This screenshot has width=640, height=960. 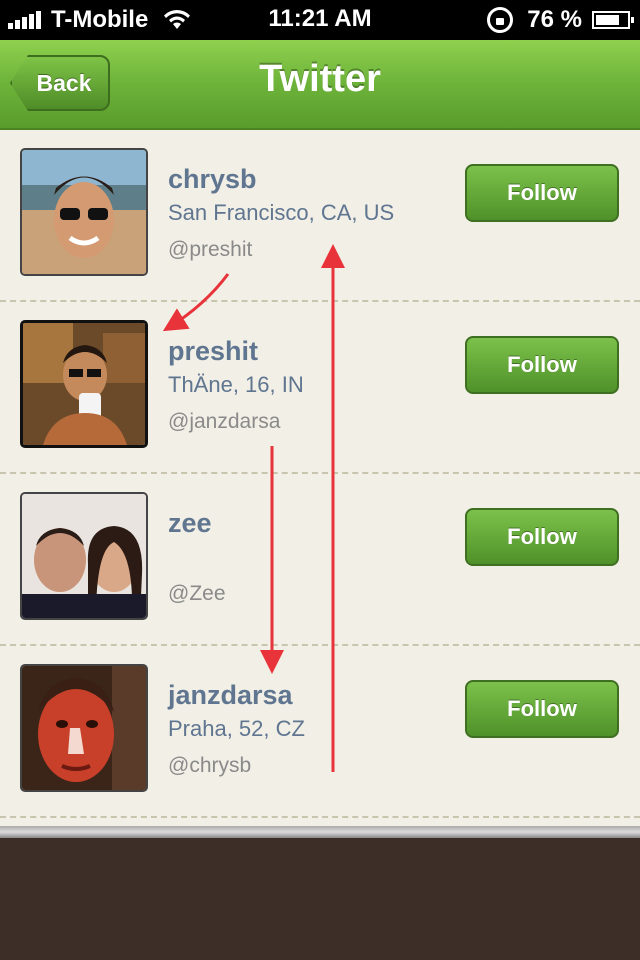 What do you see at coordinates (197, 593) in the screenshot?
I see `user-handle: @Zee` at bounding box center [197, 593].